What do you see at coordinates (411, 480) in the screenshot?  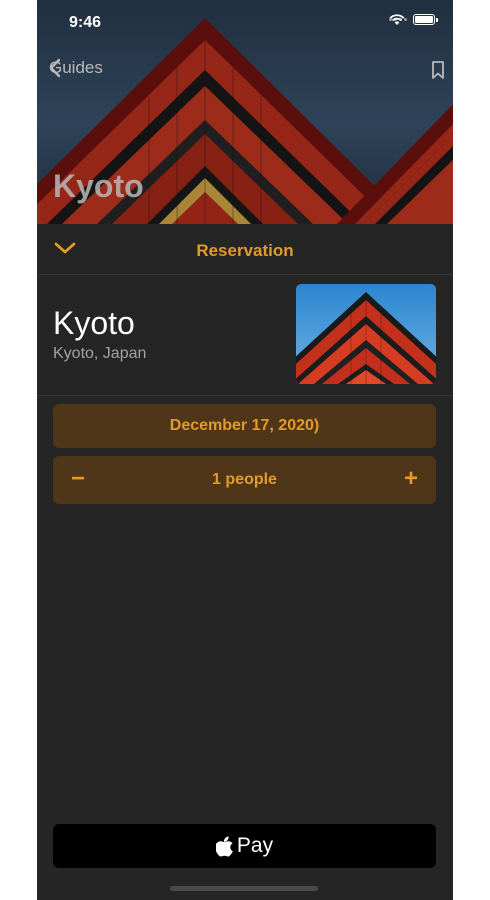 I see `increase-people-button: +` at bounding box center [411, 480].